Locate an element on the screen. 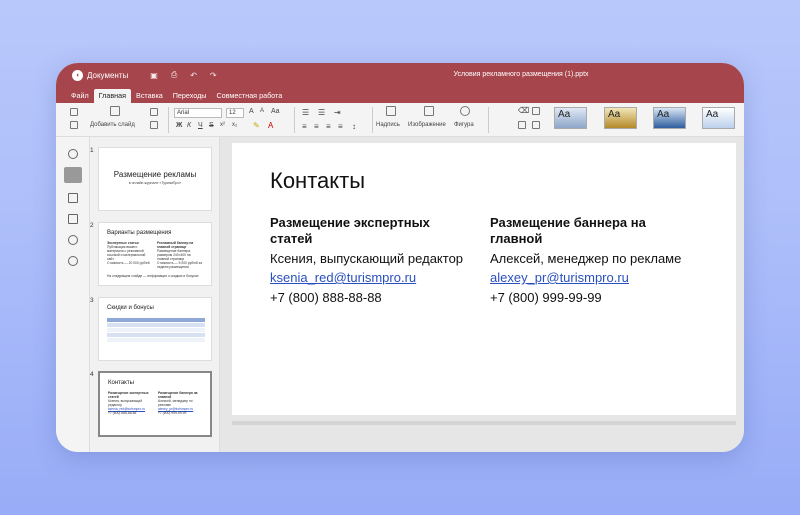 The height and width of the screenshot is (515, 800). thumb-title: Скидки и бонусы is located at coordinates (130, 308).